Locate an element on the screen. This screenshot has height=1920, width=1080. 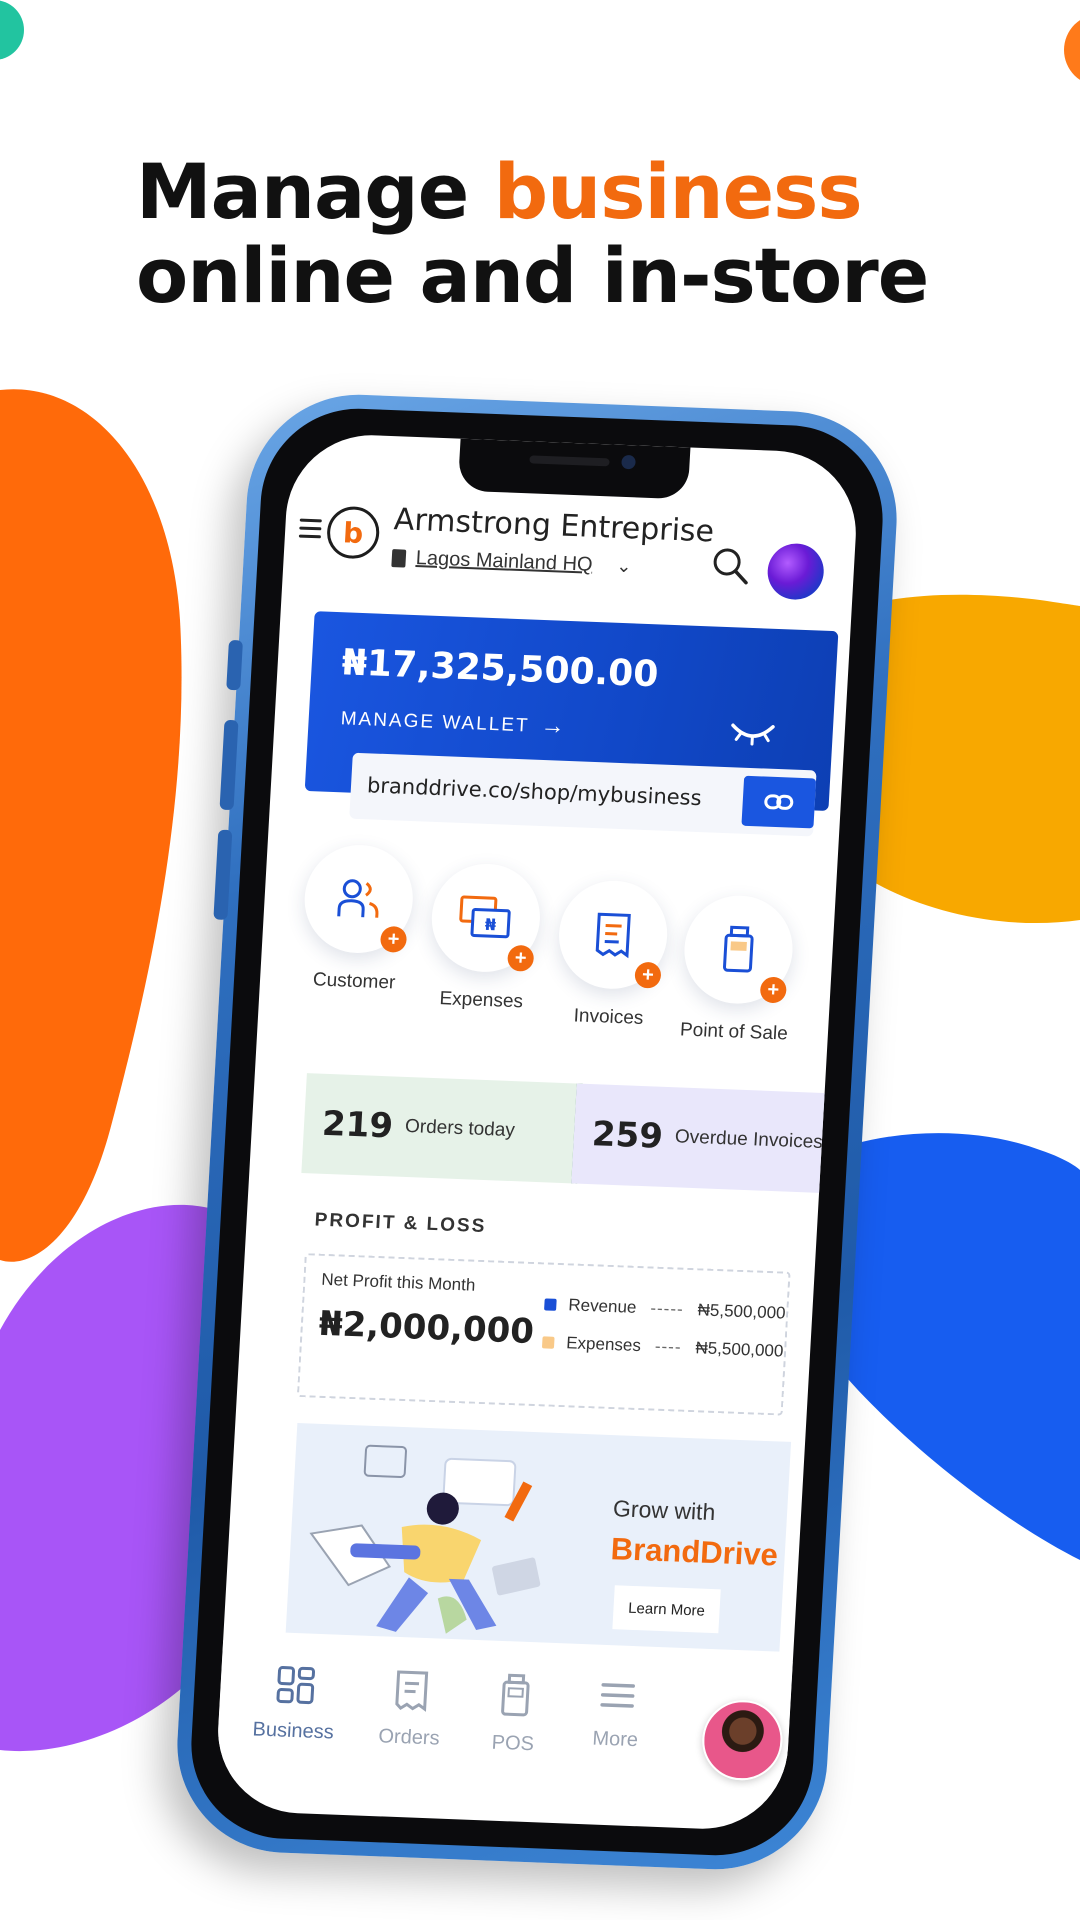
shop-url: branddrive.co/shop/mybusiness is located at coordinates (534, 792).